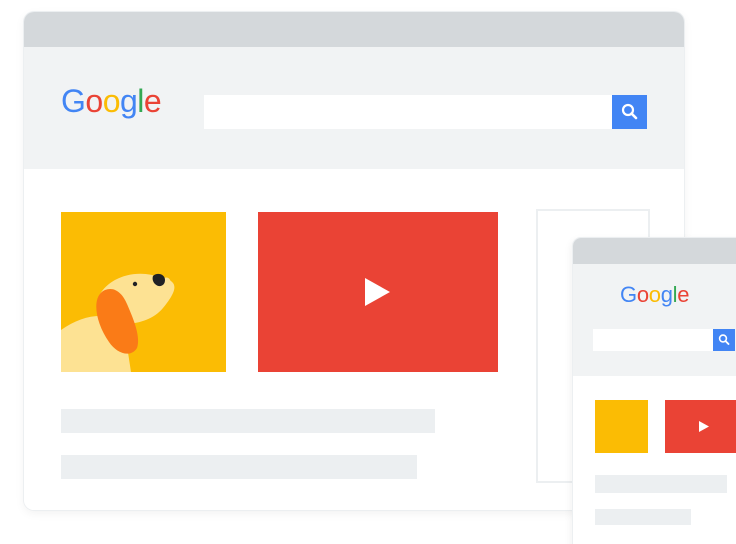  I want to click on mobile-google-logo: Google, so click(654, 295).